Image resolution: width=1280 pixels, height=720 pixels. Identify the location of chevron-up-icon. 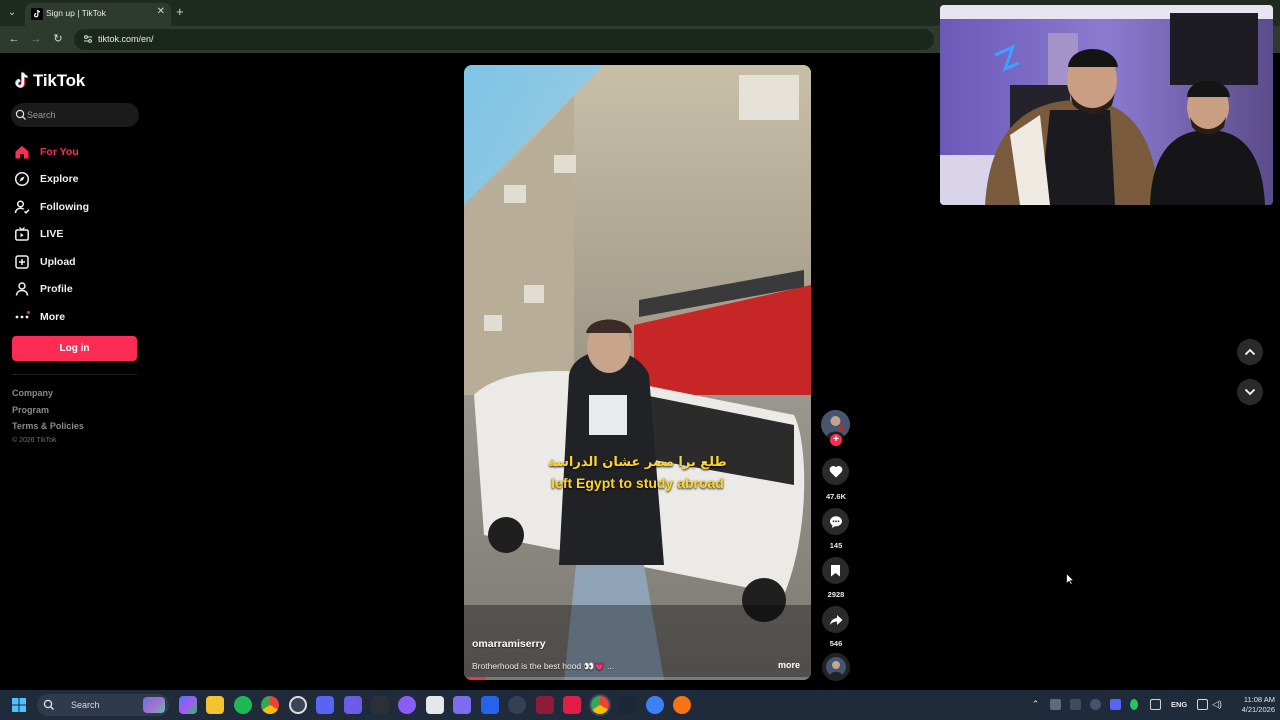
(1250, 352).